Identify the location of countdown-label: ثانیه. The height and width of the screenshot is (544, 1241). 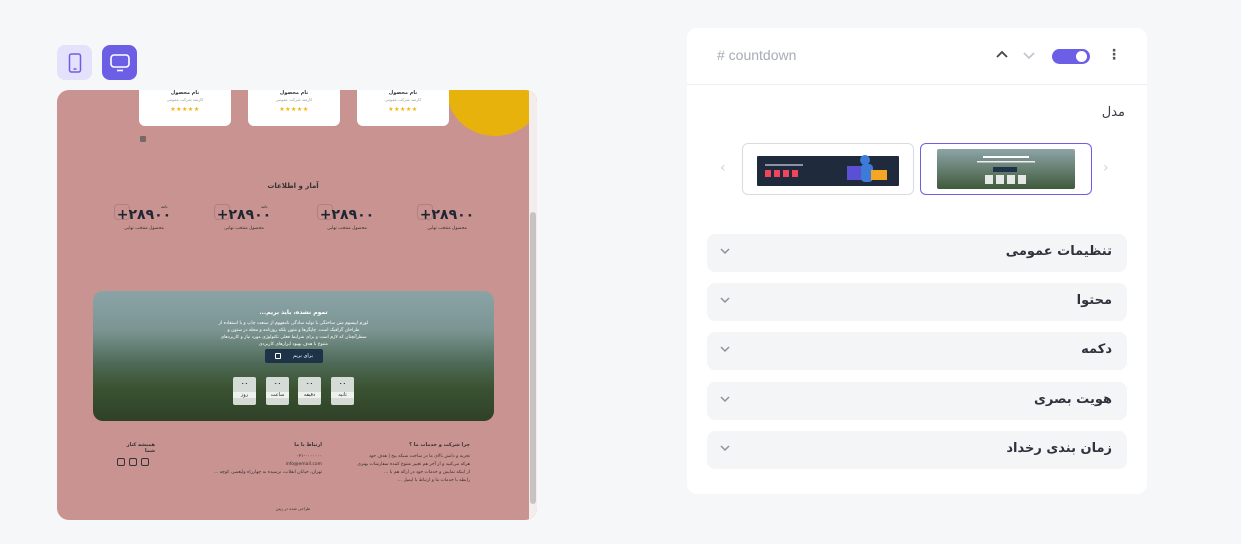
(342, 395).